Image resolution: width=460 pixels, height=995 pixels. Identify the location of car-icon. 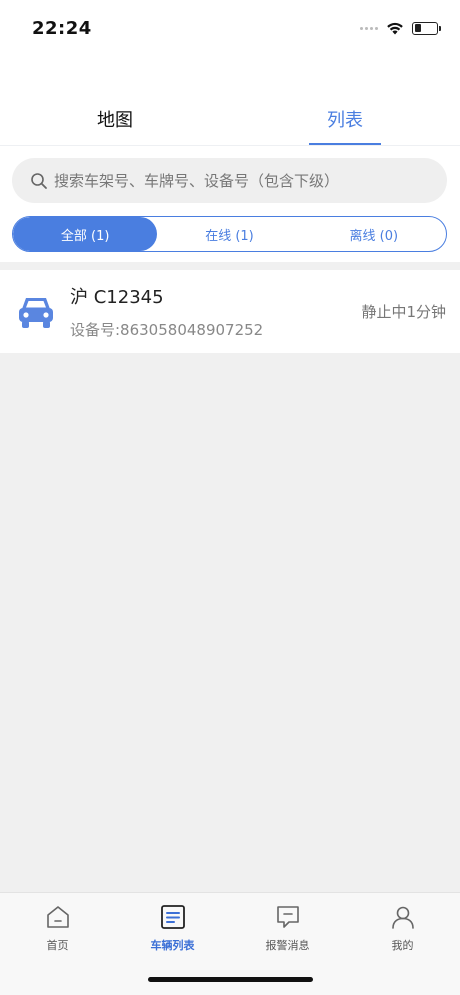
(36, 312).